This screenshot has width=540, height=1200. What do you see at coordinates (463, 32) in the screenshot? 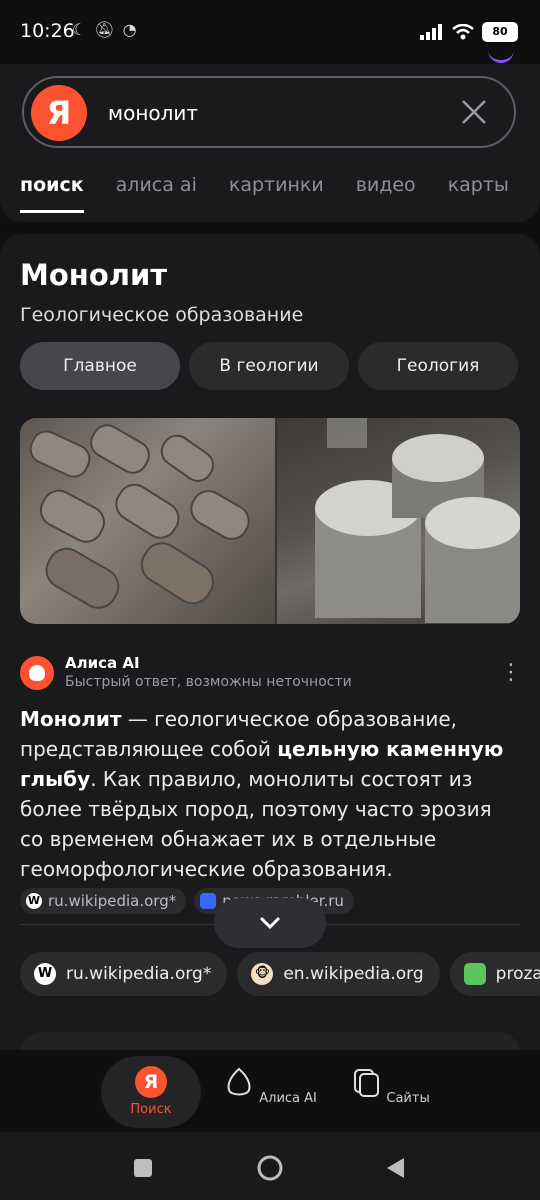
I see `wifi-icon` at bounding box center [463, 32].